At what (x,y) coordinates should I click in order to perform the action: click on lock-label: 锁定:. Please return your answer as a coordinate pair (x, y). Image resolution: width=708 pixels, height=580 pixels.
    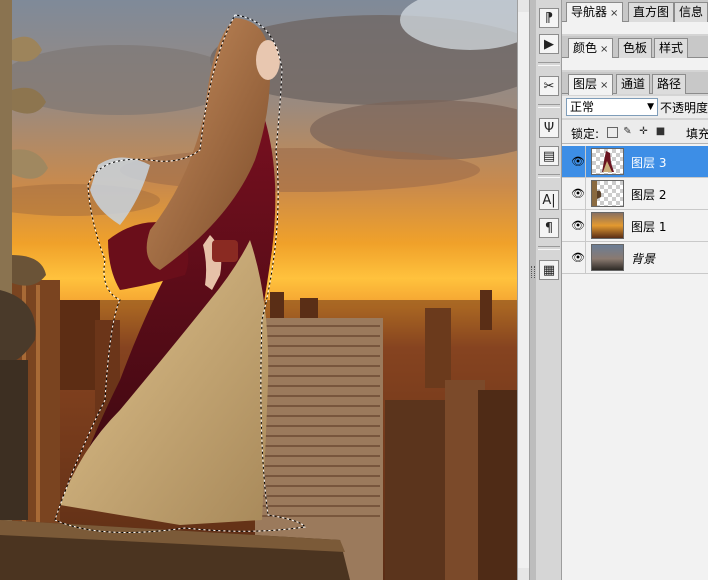
    Looking at the image, I should click on (585, 134).